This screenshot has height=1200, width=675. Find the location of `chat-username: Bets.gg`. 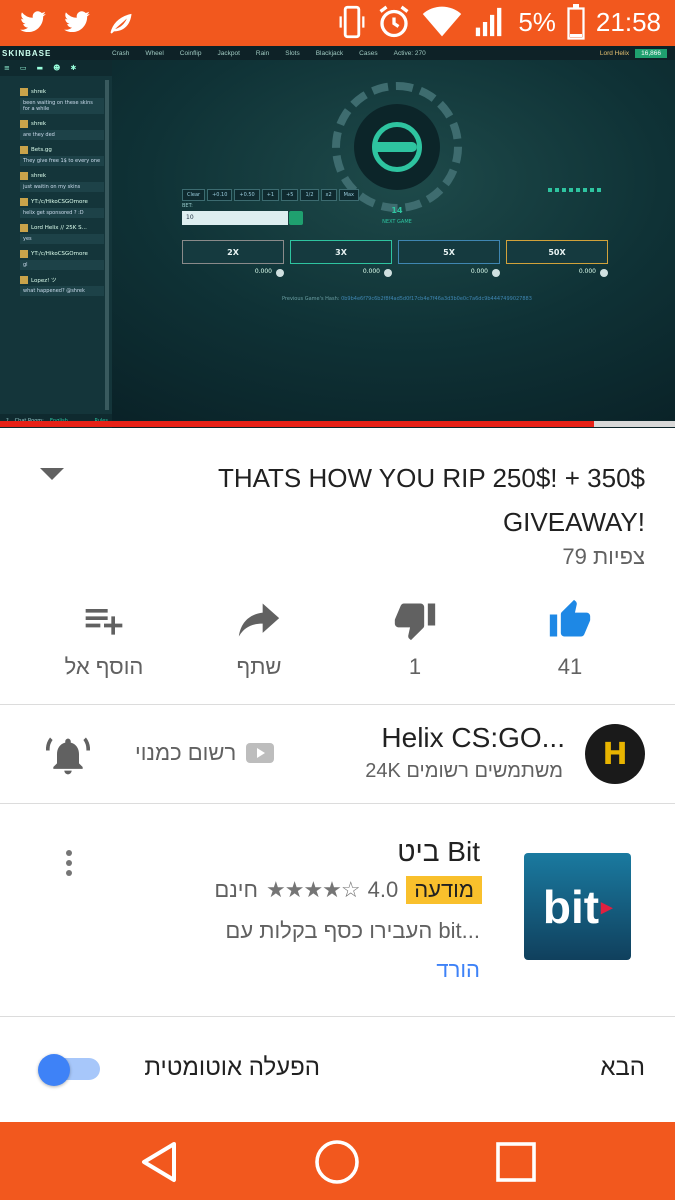

chat-username: Bets.gg is located at coordinates (41, 149).